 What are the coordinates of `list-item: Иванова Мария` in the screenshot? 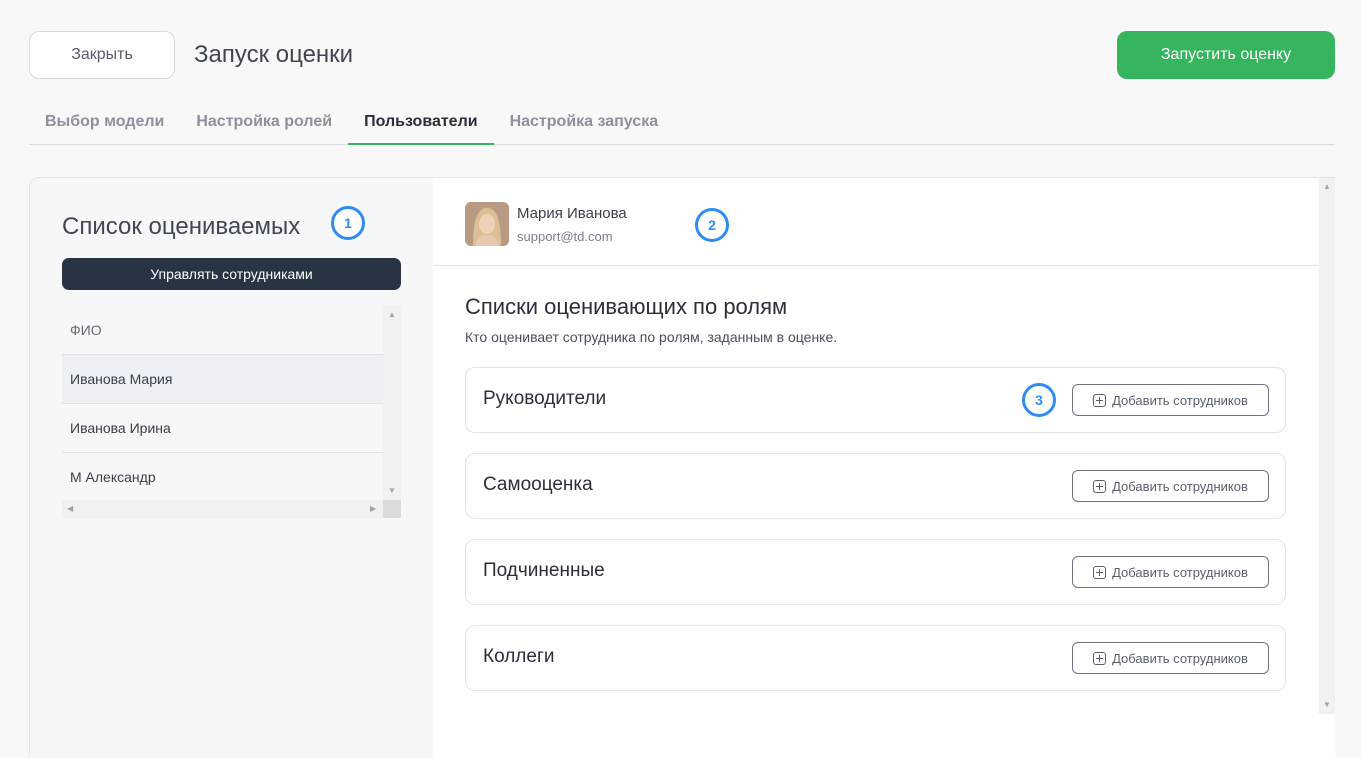 It's located at (222, 379).